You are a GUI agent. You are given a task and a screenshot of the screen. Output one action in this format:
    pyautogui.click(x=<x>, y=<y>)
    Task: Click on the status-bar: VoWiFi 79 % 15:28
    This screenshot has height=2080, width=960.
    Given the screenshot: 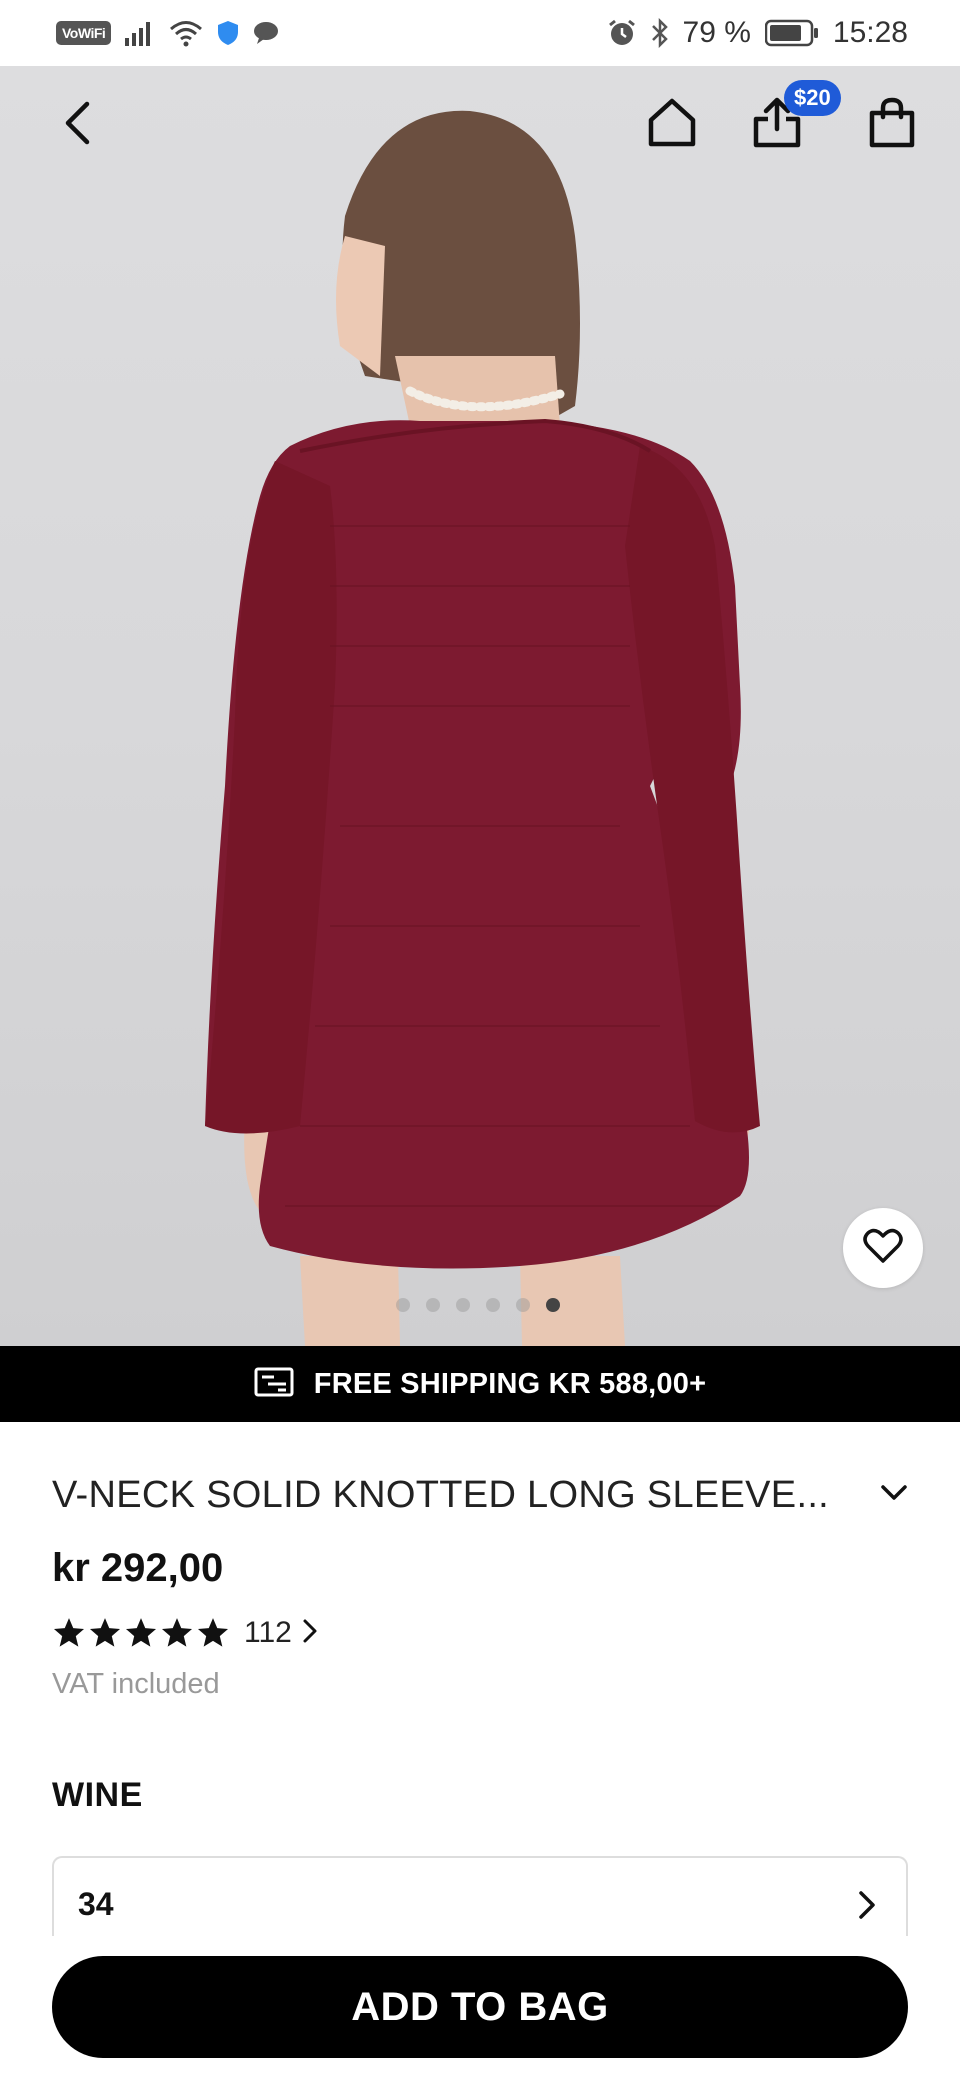 What is the action you would take?
    pyautogui.click(x=480, y=33)
    